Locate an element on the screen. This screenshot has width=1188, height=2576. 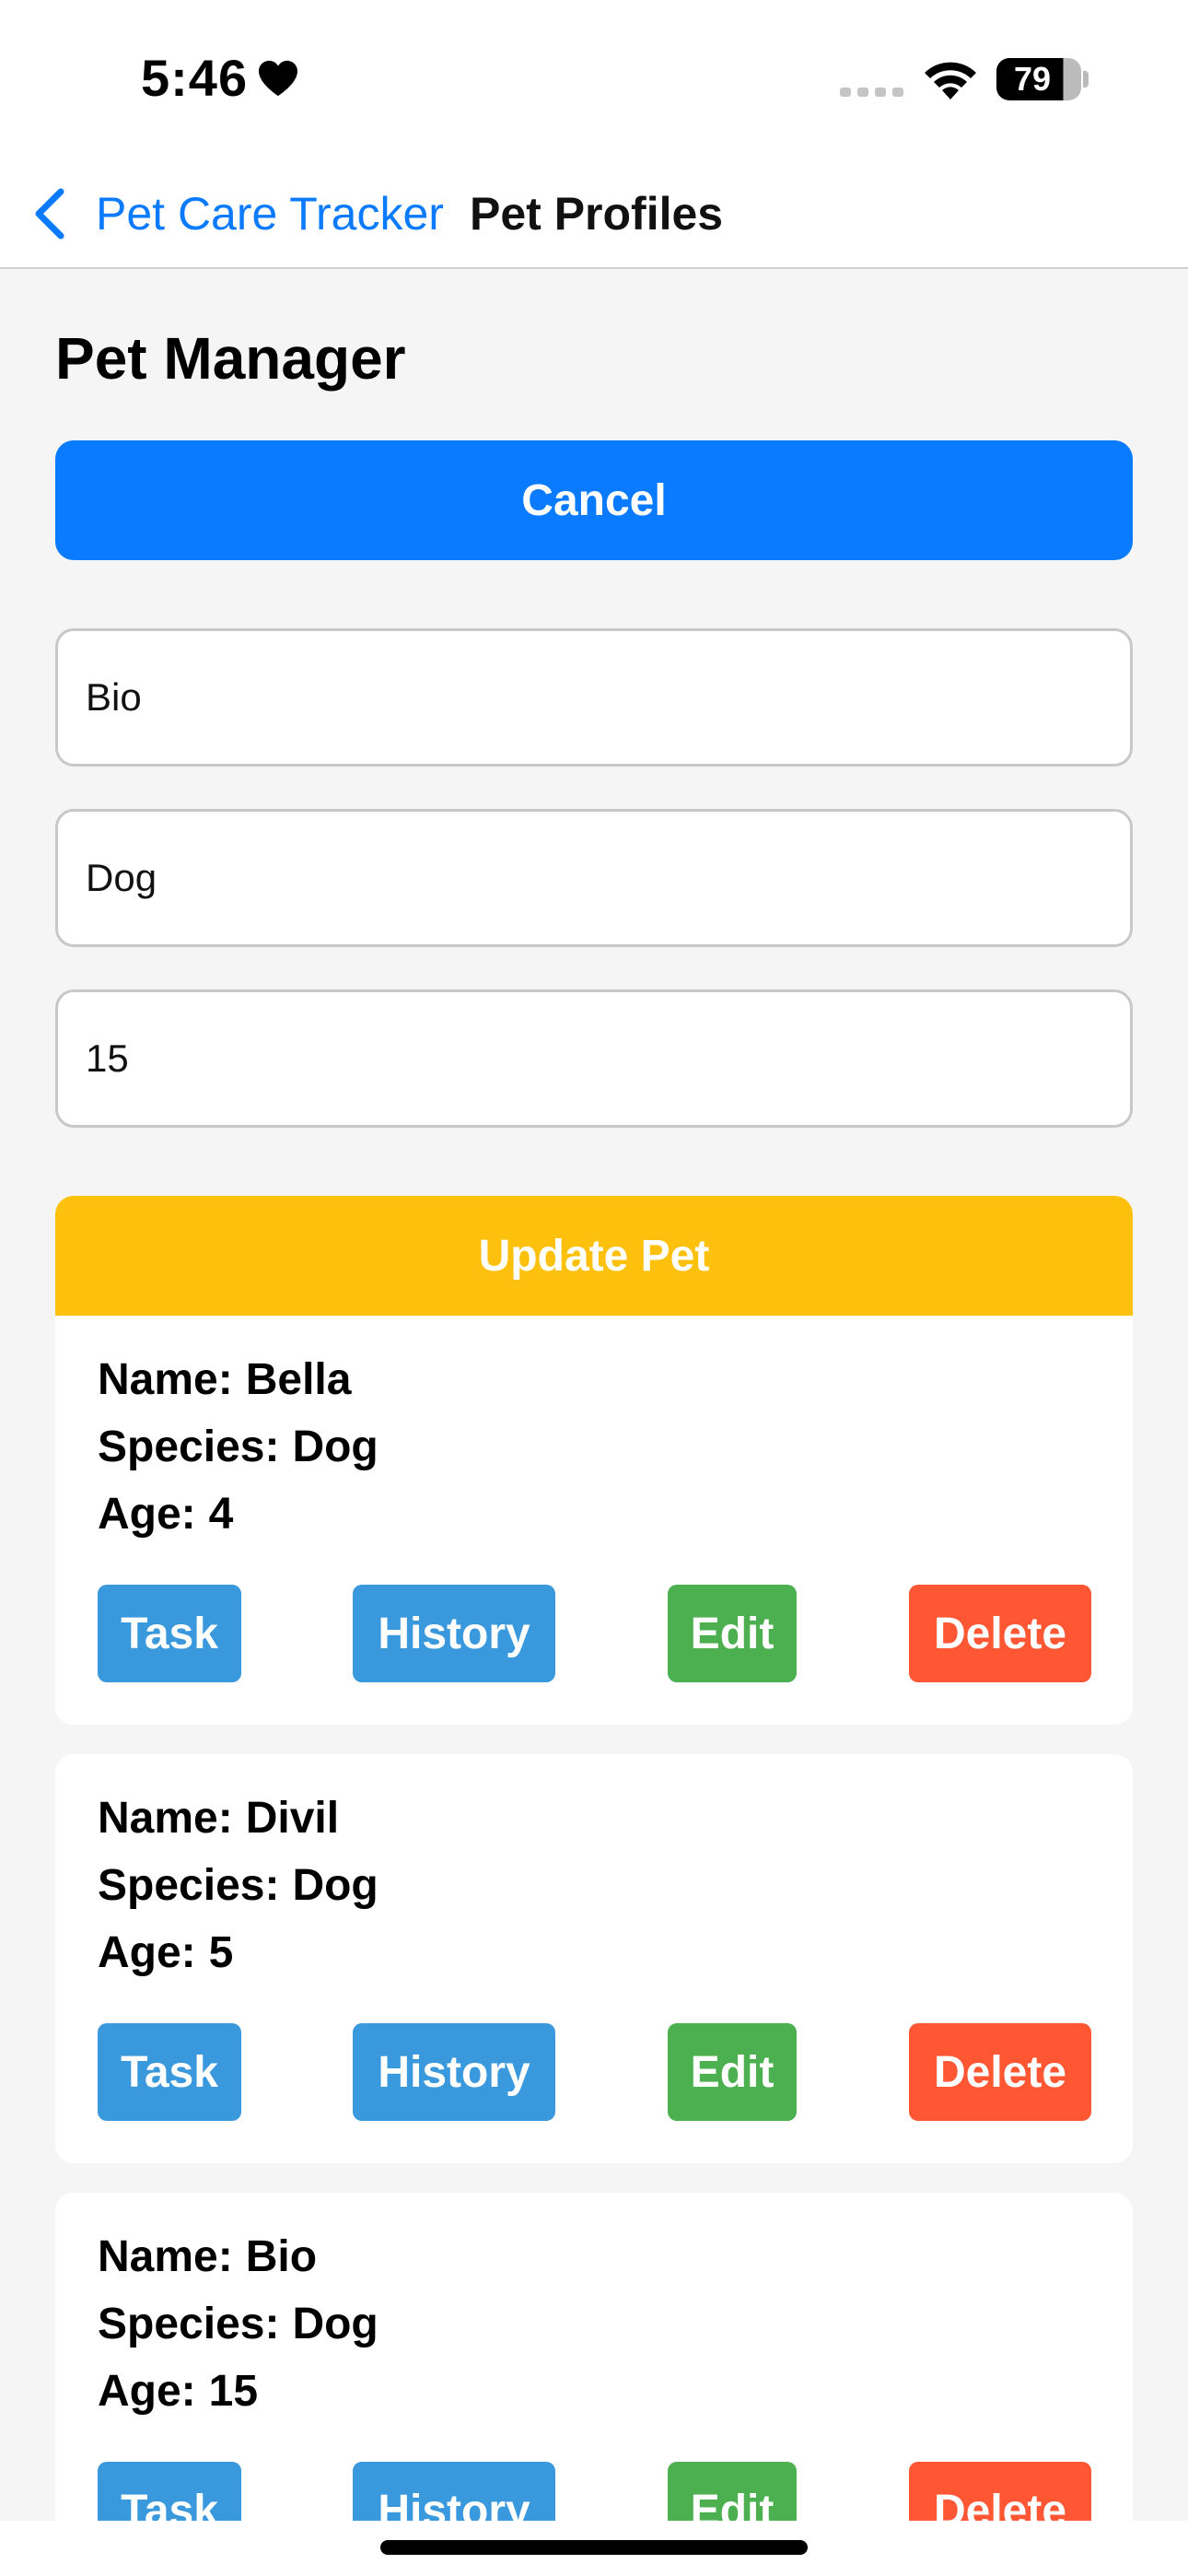
status-bar: 5:46 79 is located at coordinates (594, 83).